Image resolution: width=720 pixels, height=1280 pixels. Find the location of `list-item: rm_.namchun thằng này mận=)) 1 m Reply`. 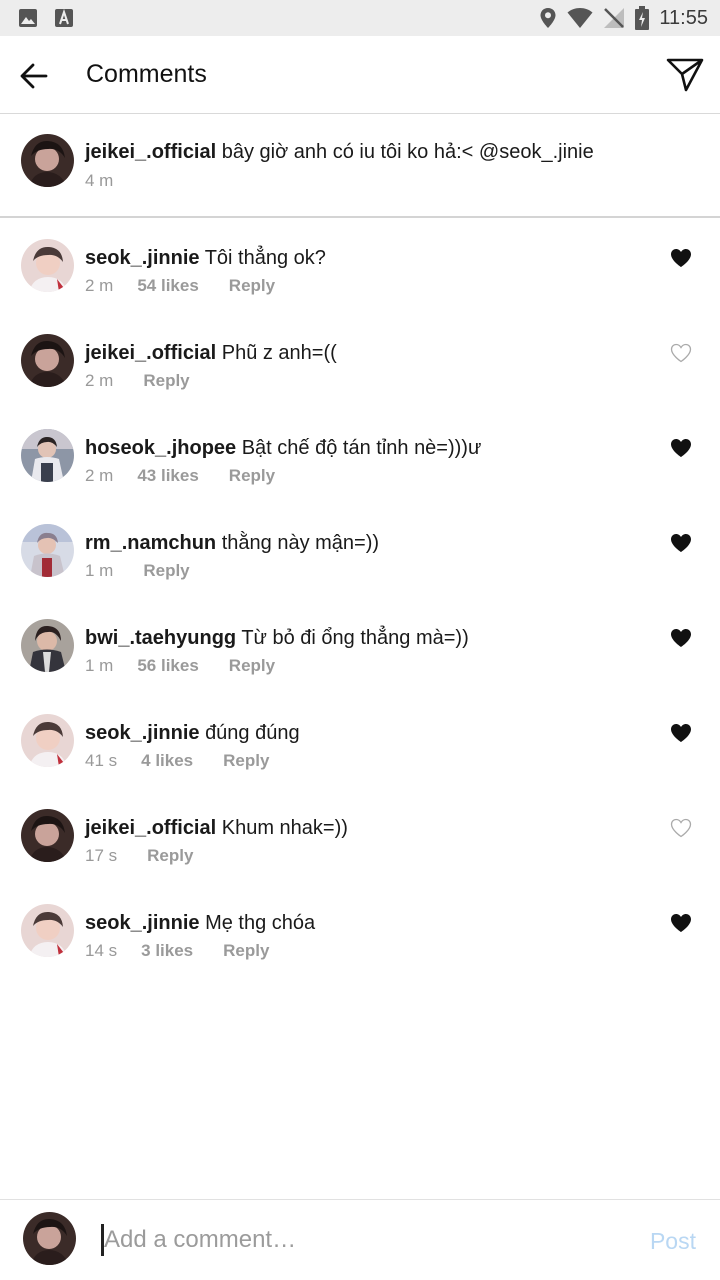

list-item: rm_.namchun thằng này mận=)) 1 m Reply is located at coordinates (360, 551).